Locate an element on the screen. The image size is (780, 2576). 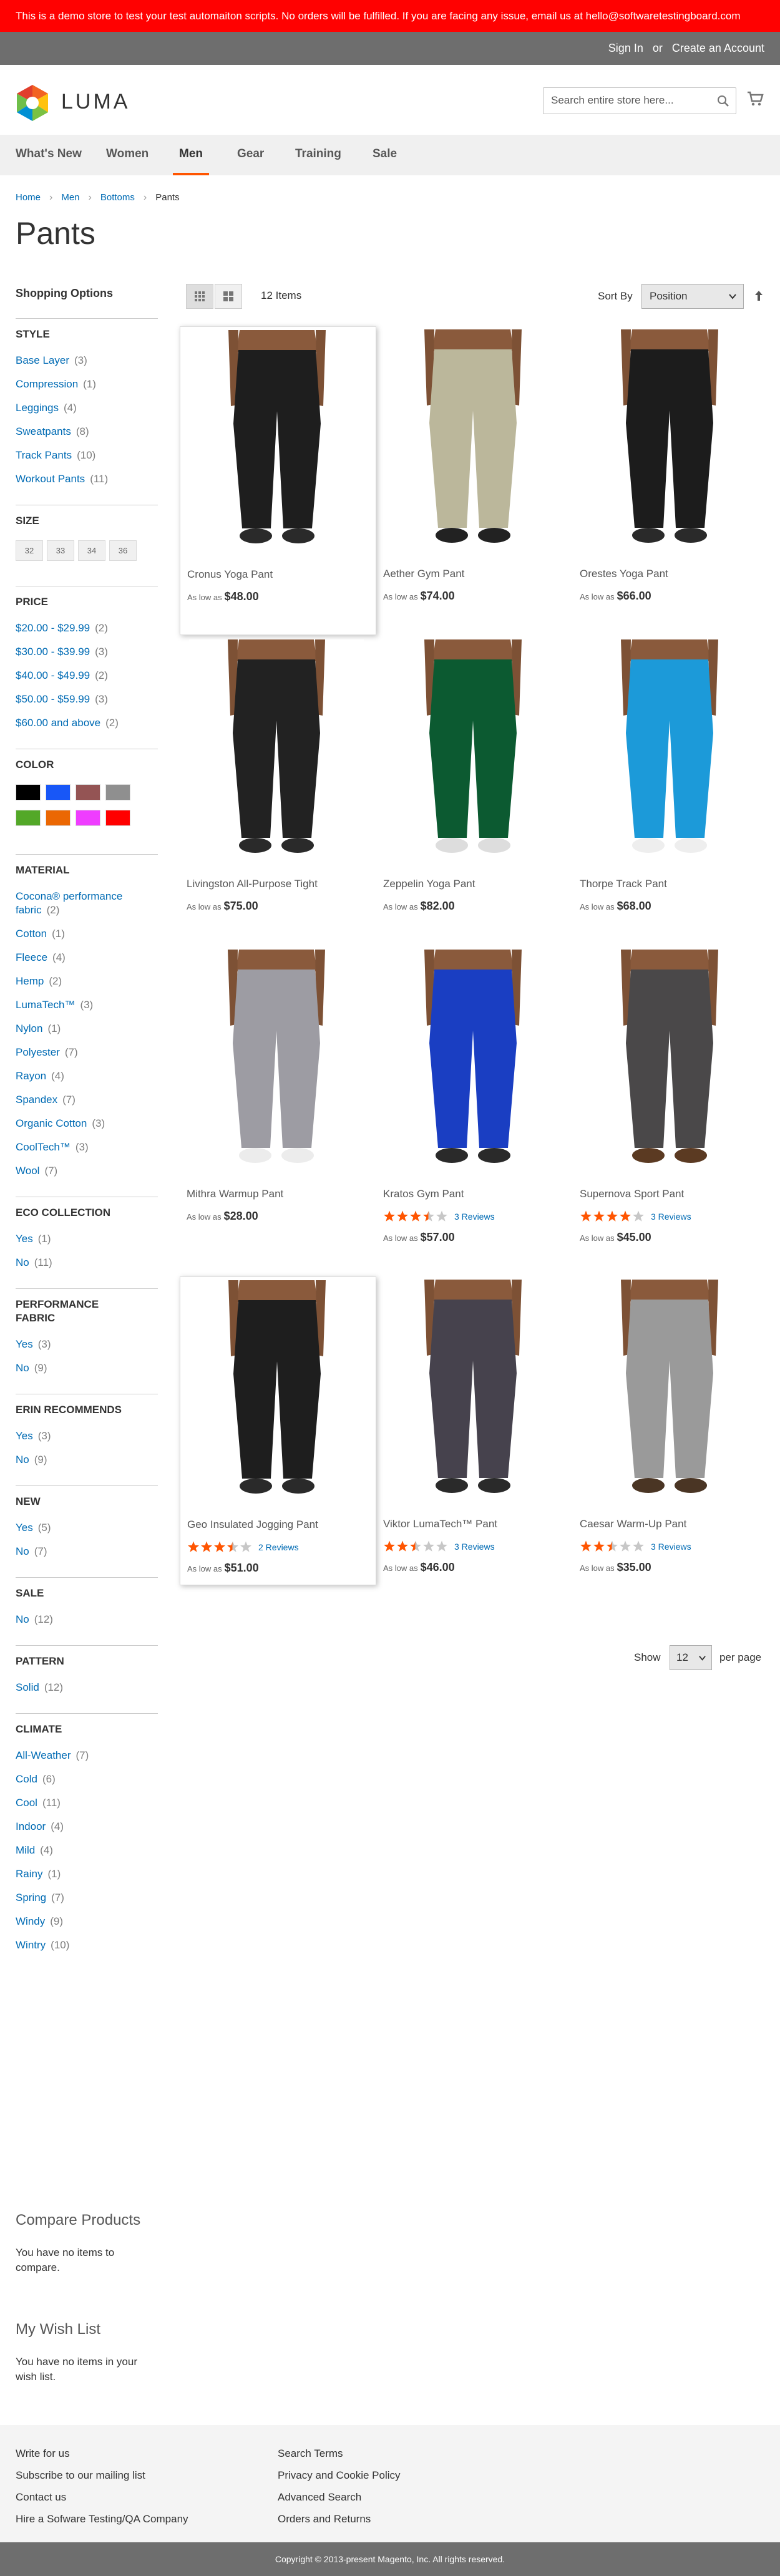
breadcrumb-home: Home is located at coordinates (29, 197).